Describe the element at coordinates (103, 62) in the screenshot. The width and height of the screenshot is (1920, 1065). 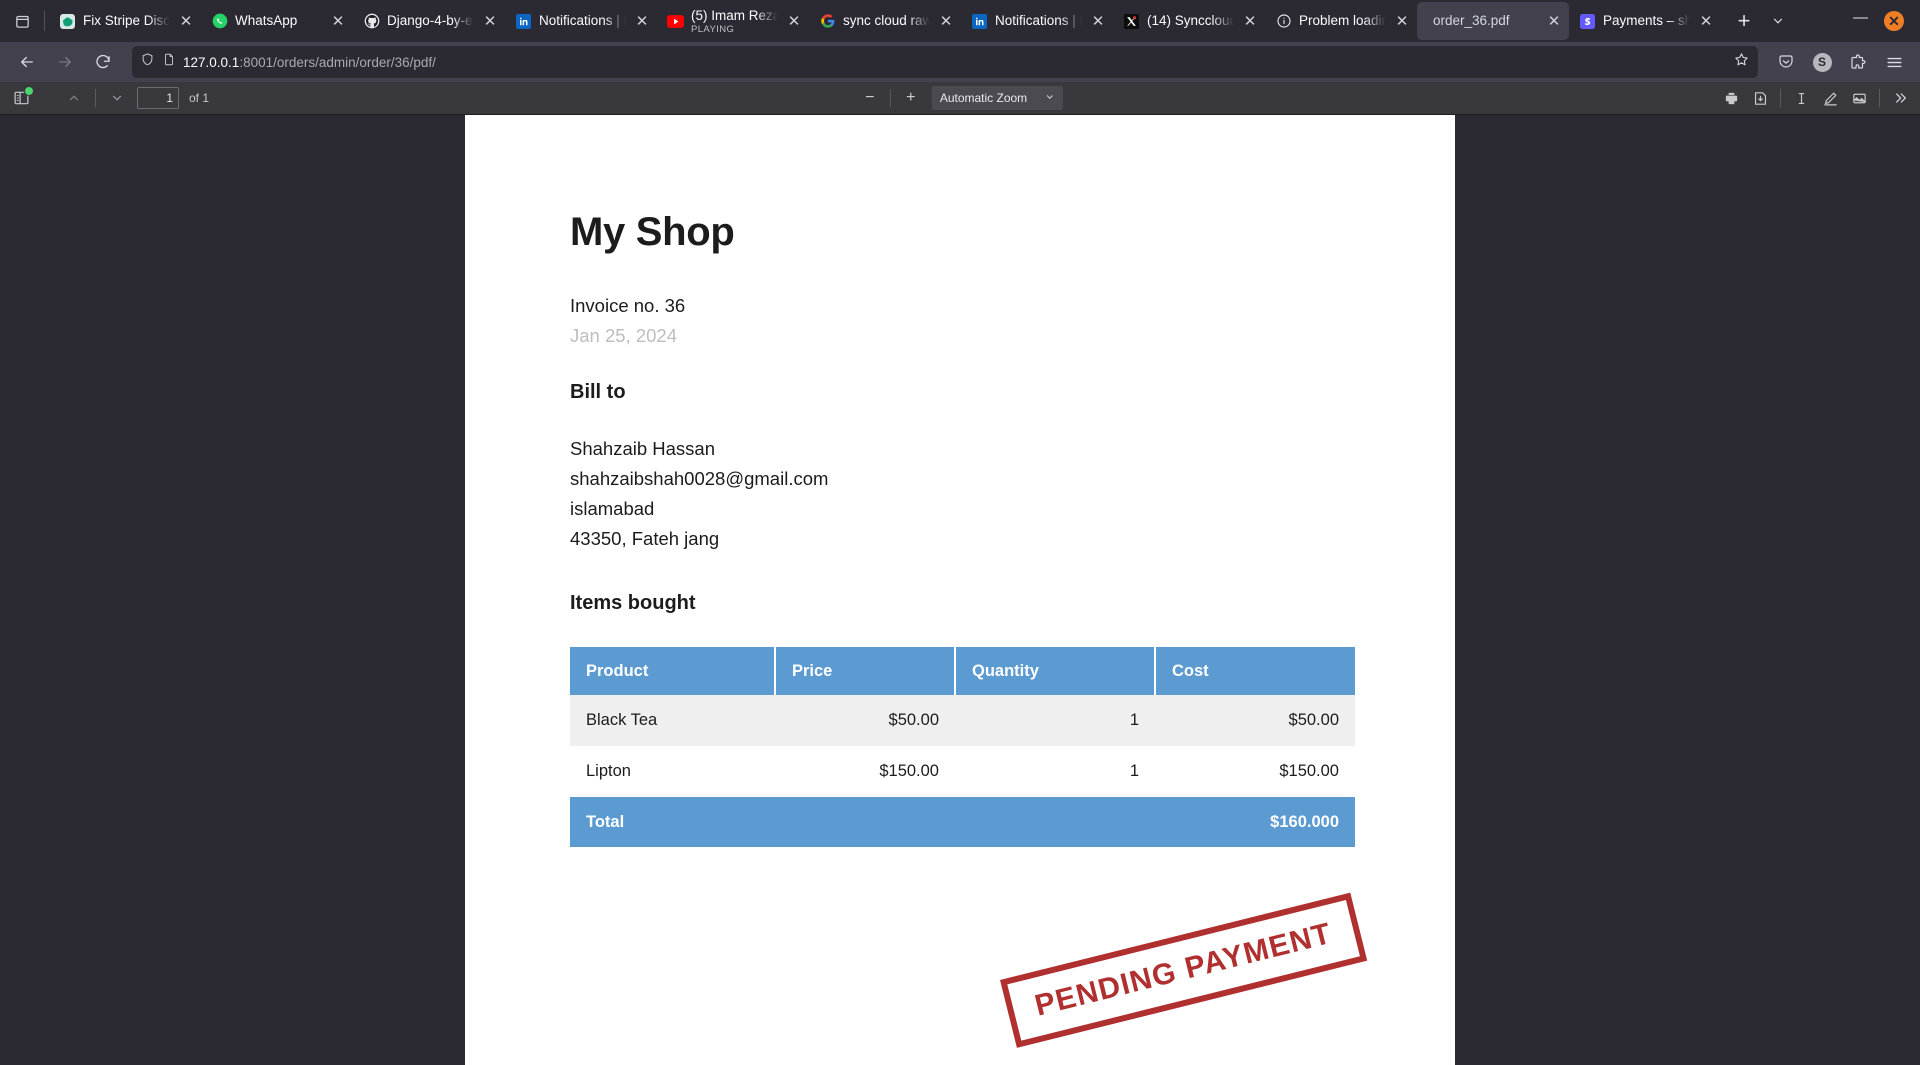
I see `reload-icon` at that location.